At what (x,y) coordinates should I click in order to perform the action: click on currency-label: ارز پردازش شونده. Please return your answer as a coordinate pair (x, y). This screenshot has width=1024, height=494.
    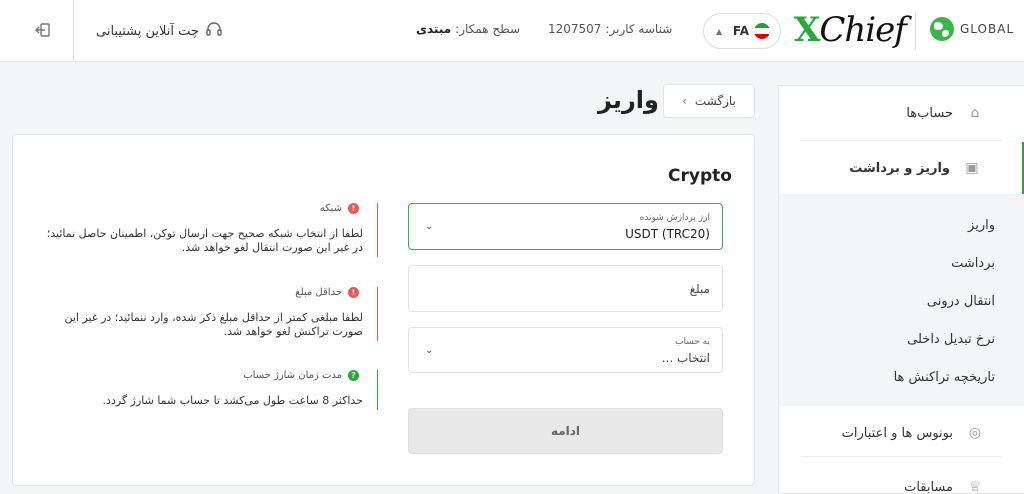
    Looking at the image, I should click on (674, 218).